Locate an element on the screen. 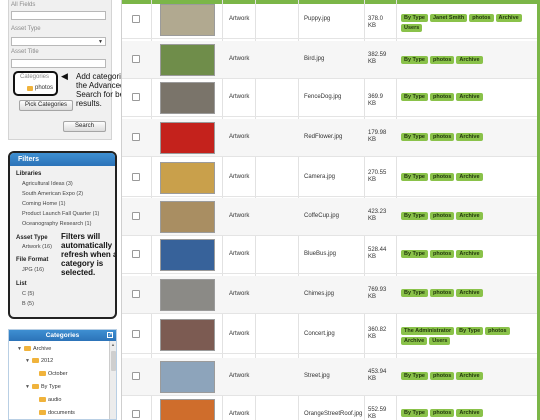 This screenshot has height=420, width=540. library-filter-item: South American Expo (2) is located at coordinates (52, 194).